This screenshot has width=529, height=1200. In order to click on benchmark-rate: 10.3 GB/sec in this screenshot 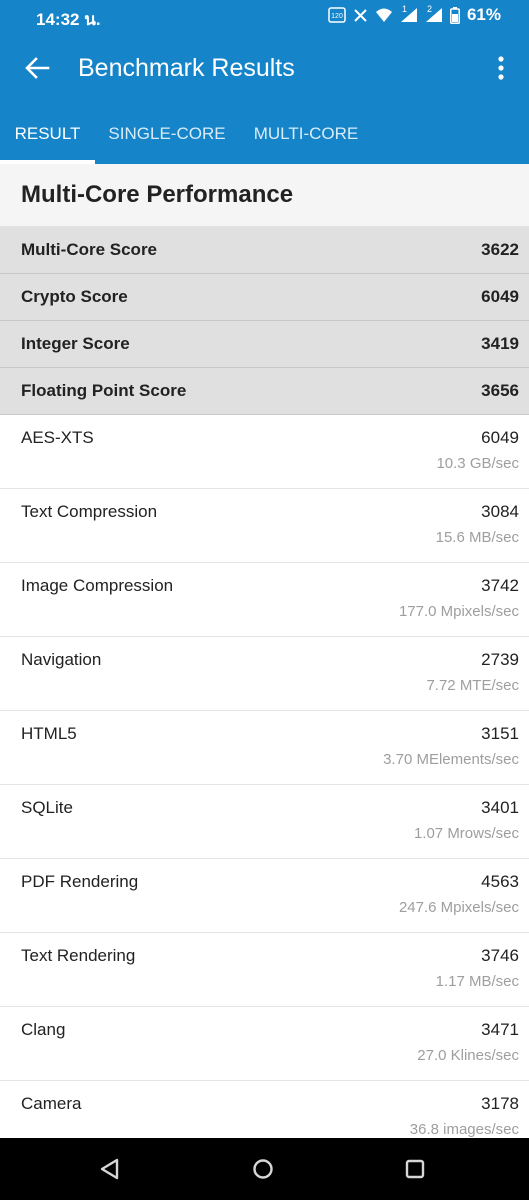, I will do `click(477, 463)`.